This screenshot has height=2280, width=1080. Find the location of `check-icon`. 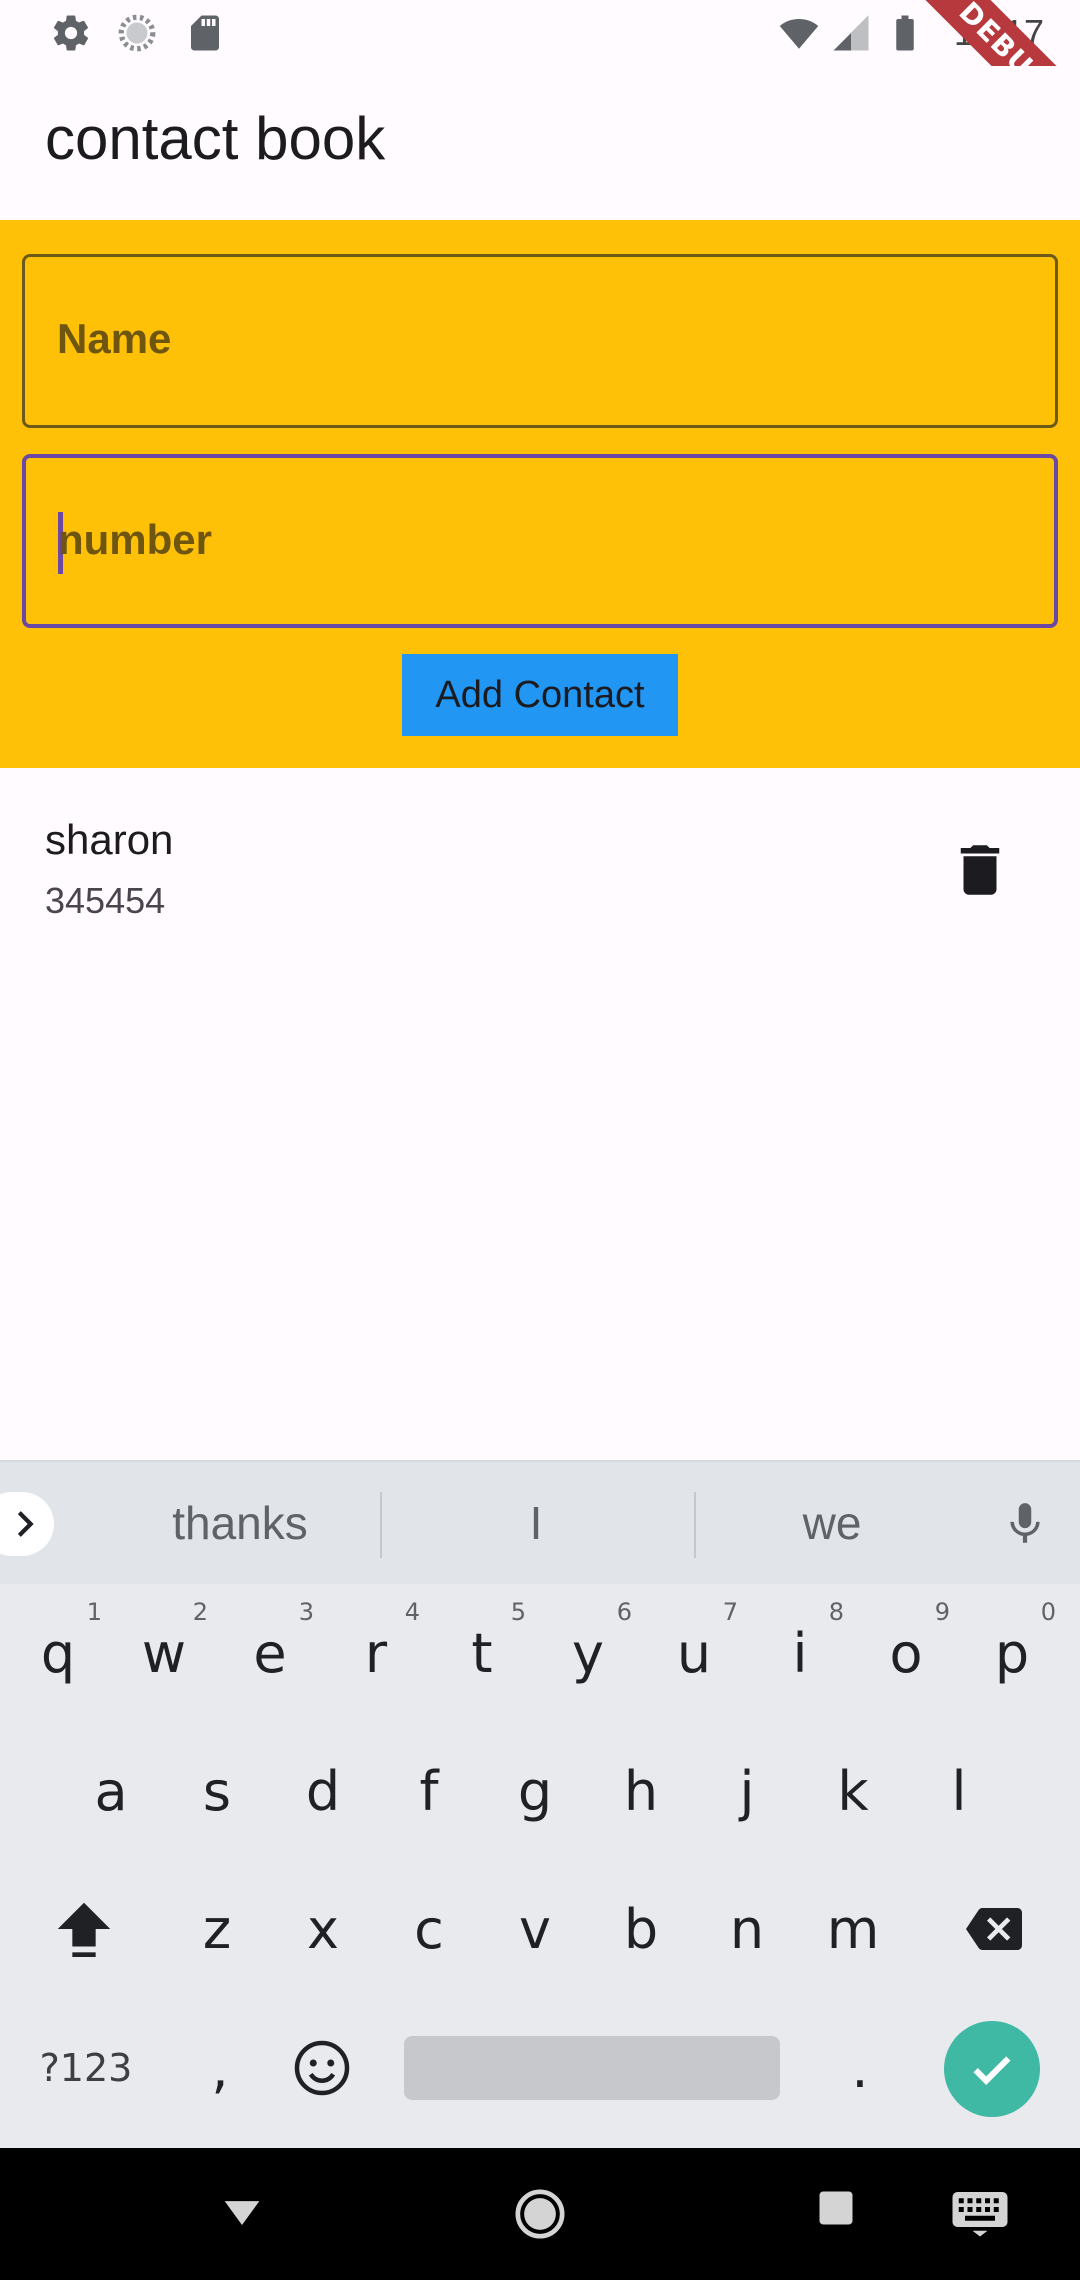

check-icon is located at coordinates (992, 2070).